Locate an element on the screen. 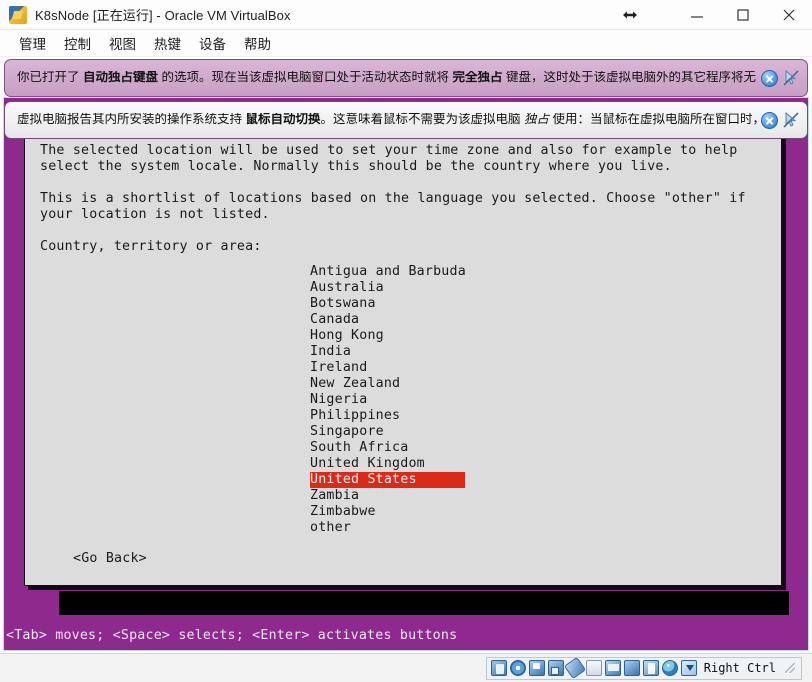  maximize-button is located at coordinates (743, 15).